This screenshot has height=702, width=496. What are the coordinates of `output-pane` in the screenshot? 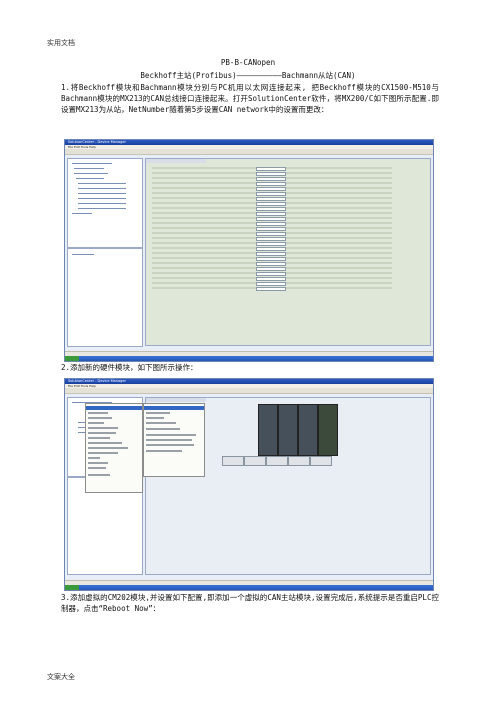 It's located at (105, 297).